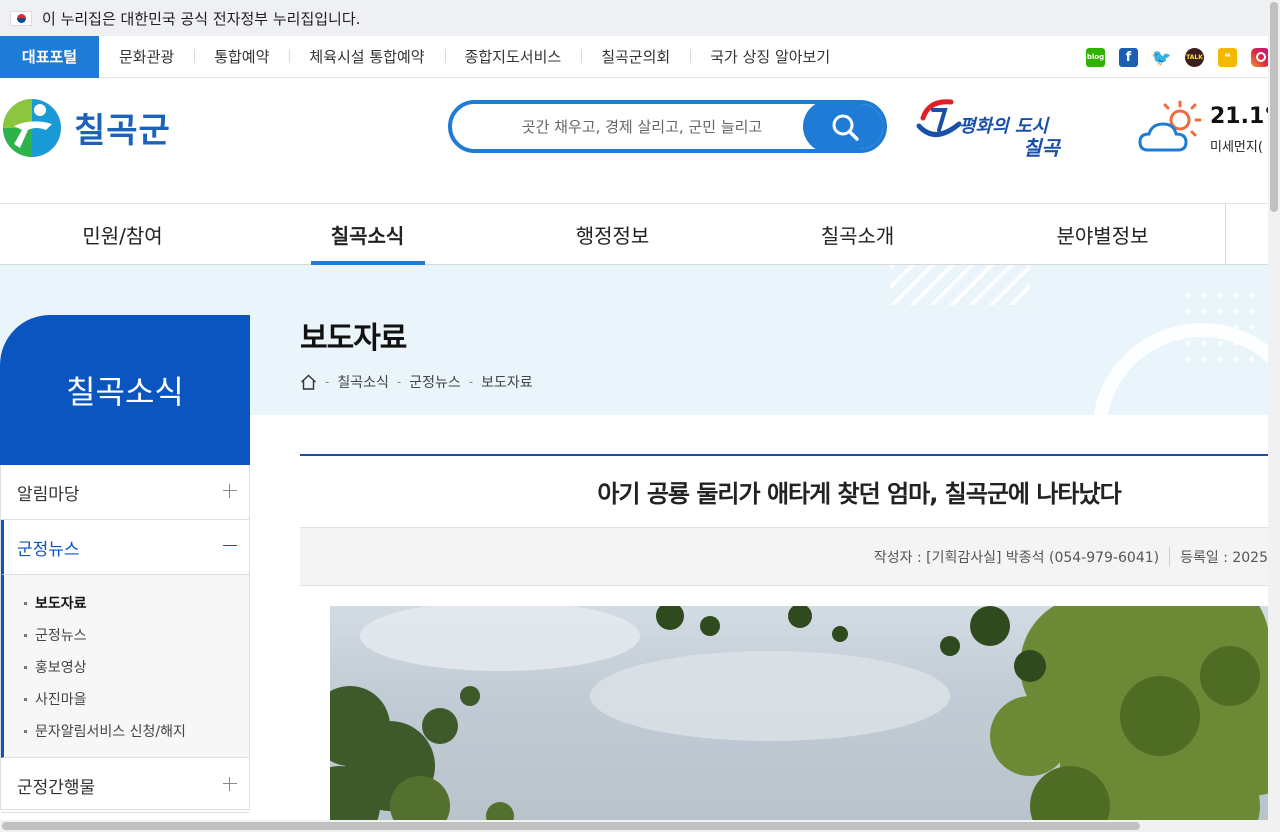 The height and width of the screenshot is (832, 1280). I want to click on sidebar-title: 칠곡소식, so click(125, 390).